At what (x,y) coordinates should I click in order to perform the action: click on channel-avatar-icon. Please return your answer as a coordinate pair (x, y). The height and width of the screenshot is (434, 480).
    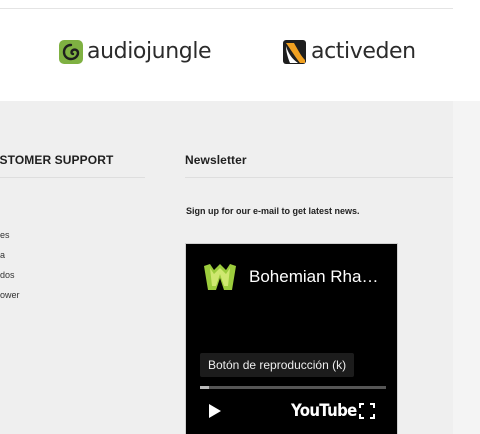
    Looking at the image, I should click on (220, 277).